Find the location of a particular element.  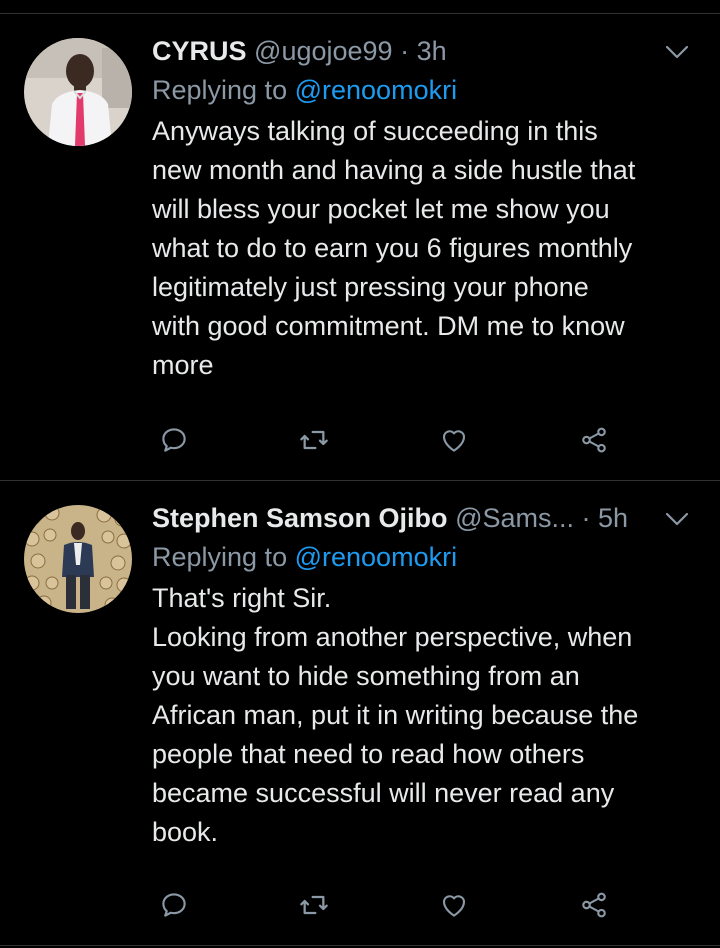

tweet-text-line: new month and having a side hustle that is located at coordinates (394, 170).